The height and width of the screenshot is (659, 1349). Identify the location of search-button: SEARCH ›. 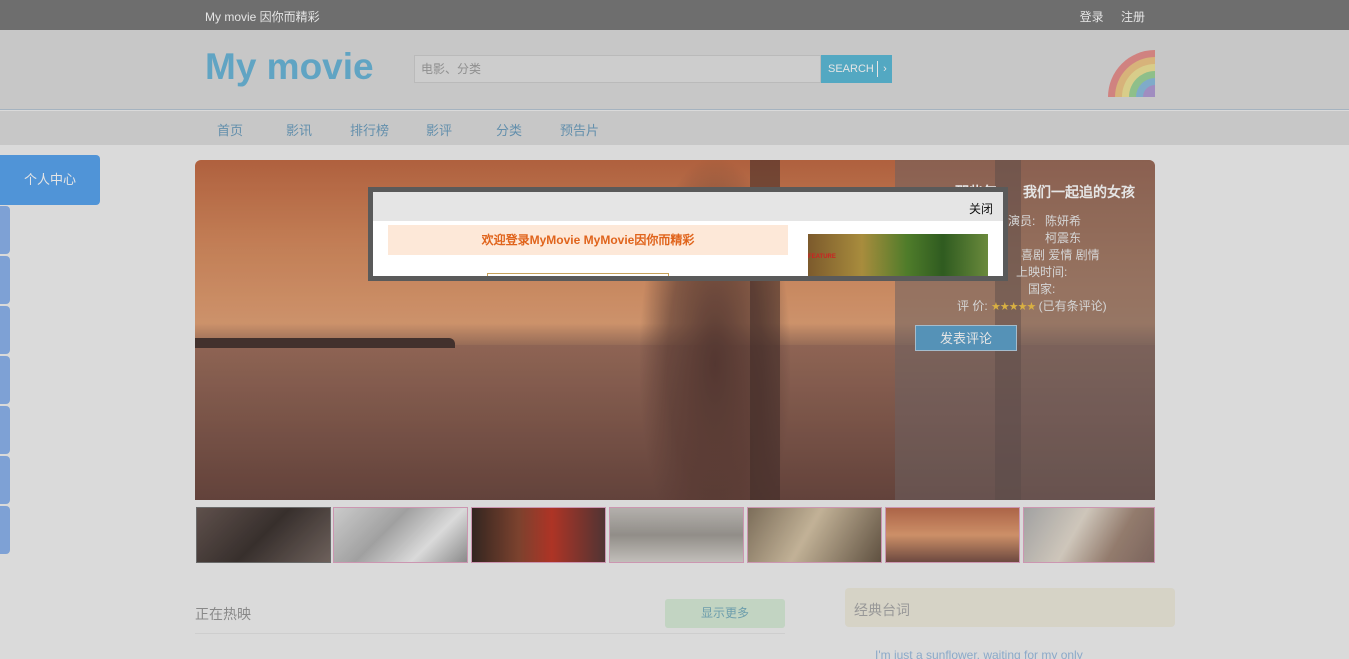
(856, 69).